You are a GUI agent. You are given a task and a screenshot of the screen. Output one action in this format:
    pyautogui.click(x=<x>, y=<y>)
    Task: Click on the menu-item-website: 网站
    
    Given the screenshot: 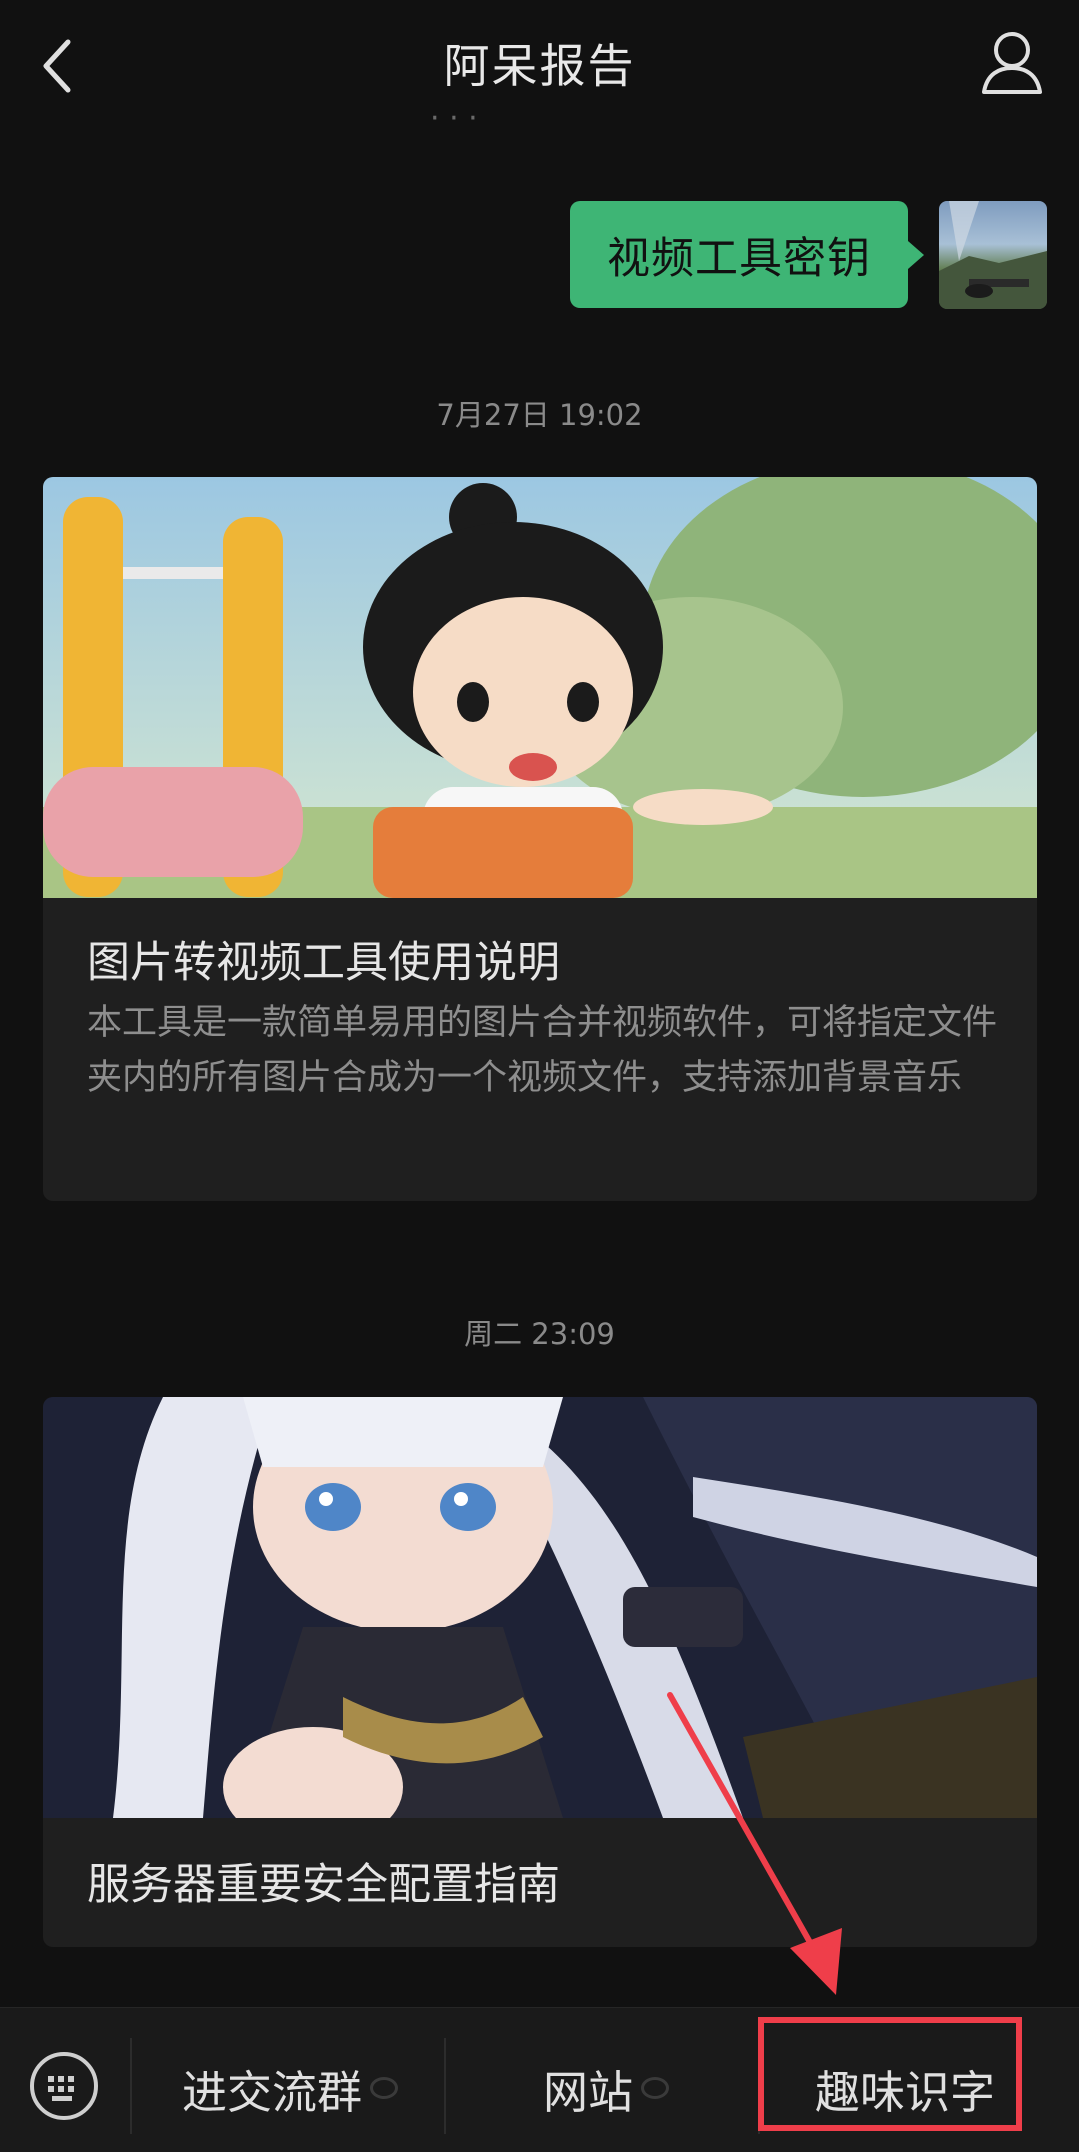 What is the action you would take?
    pyautogui.click(x=606, y=2088)
    